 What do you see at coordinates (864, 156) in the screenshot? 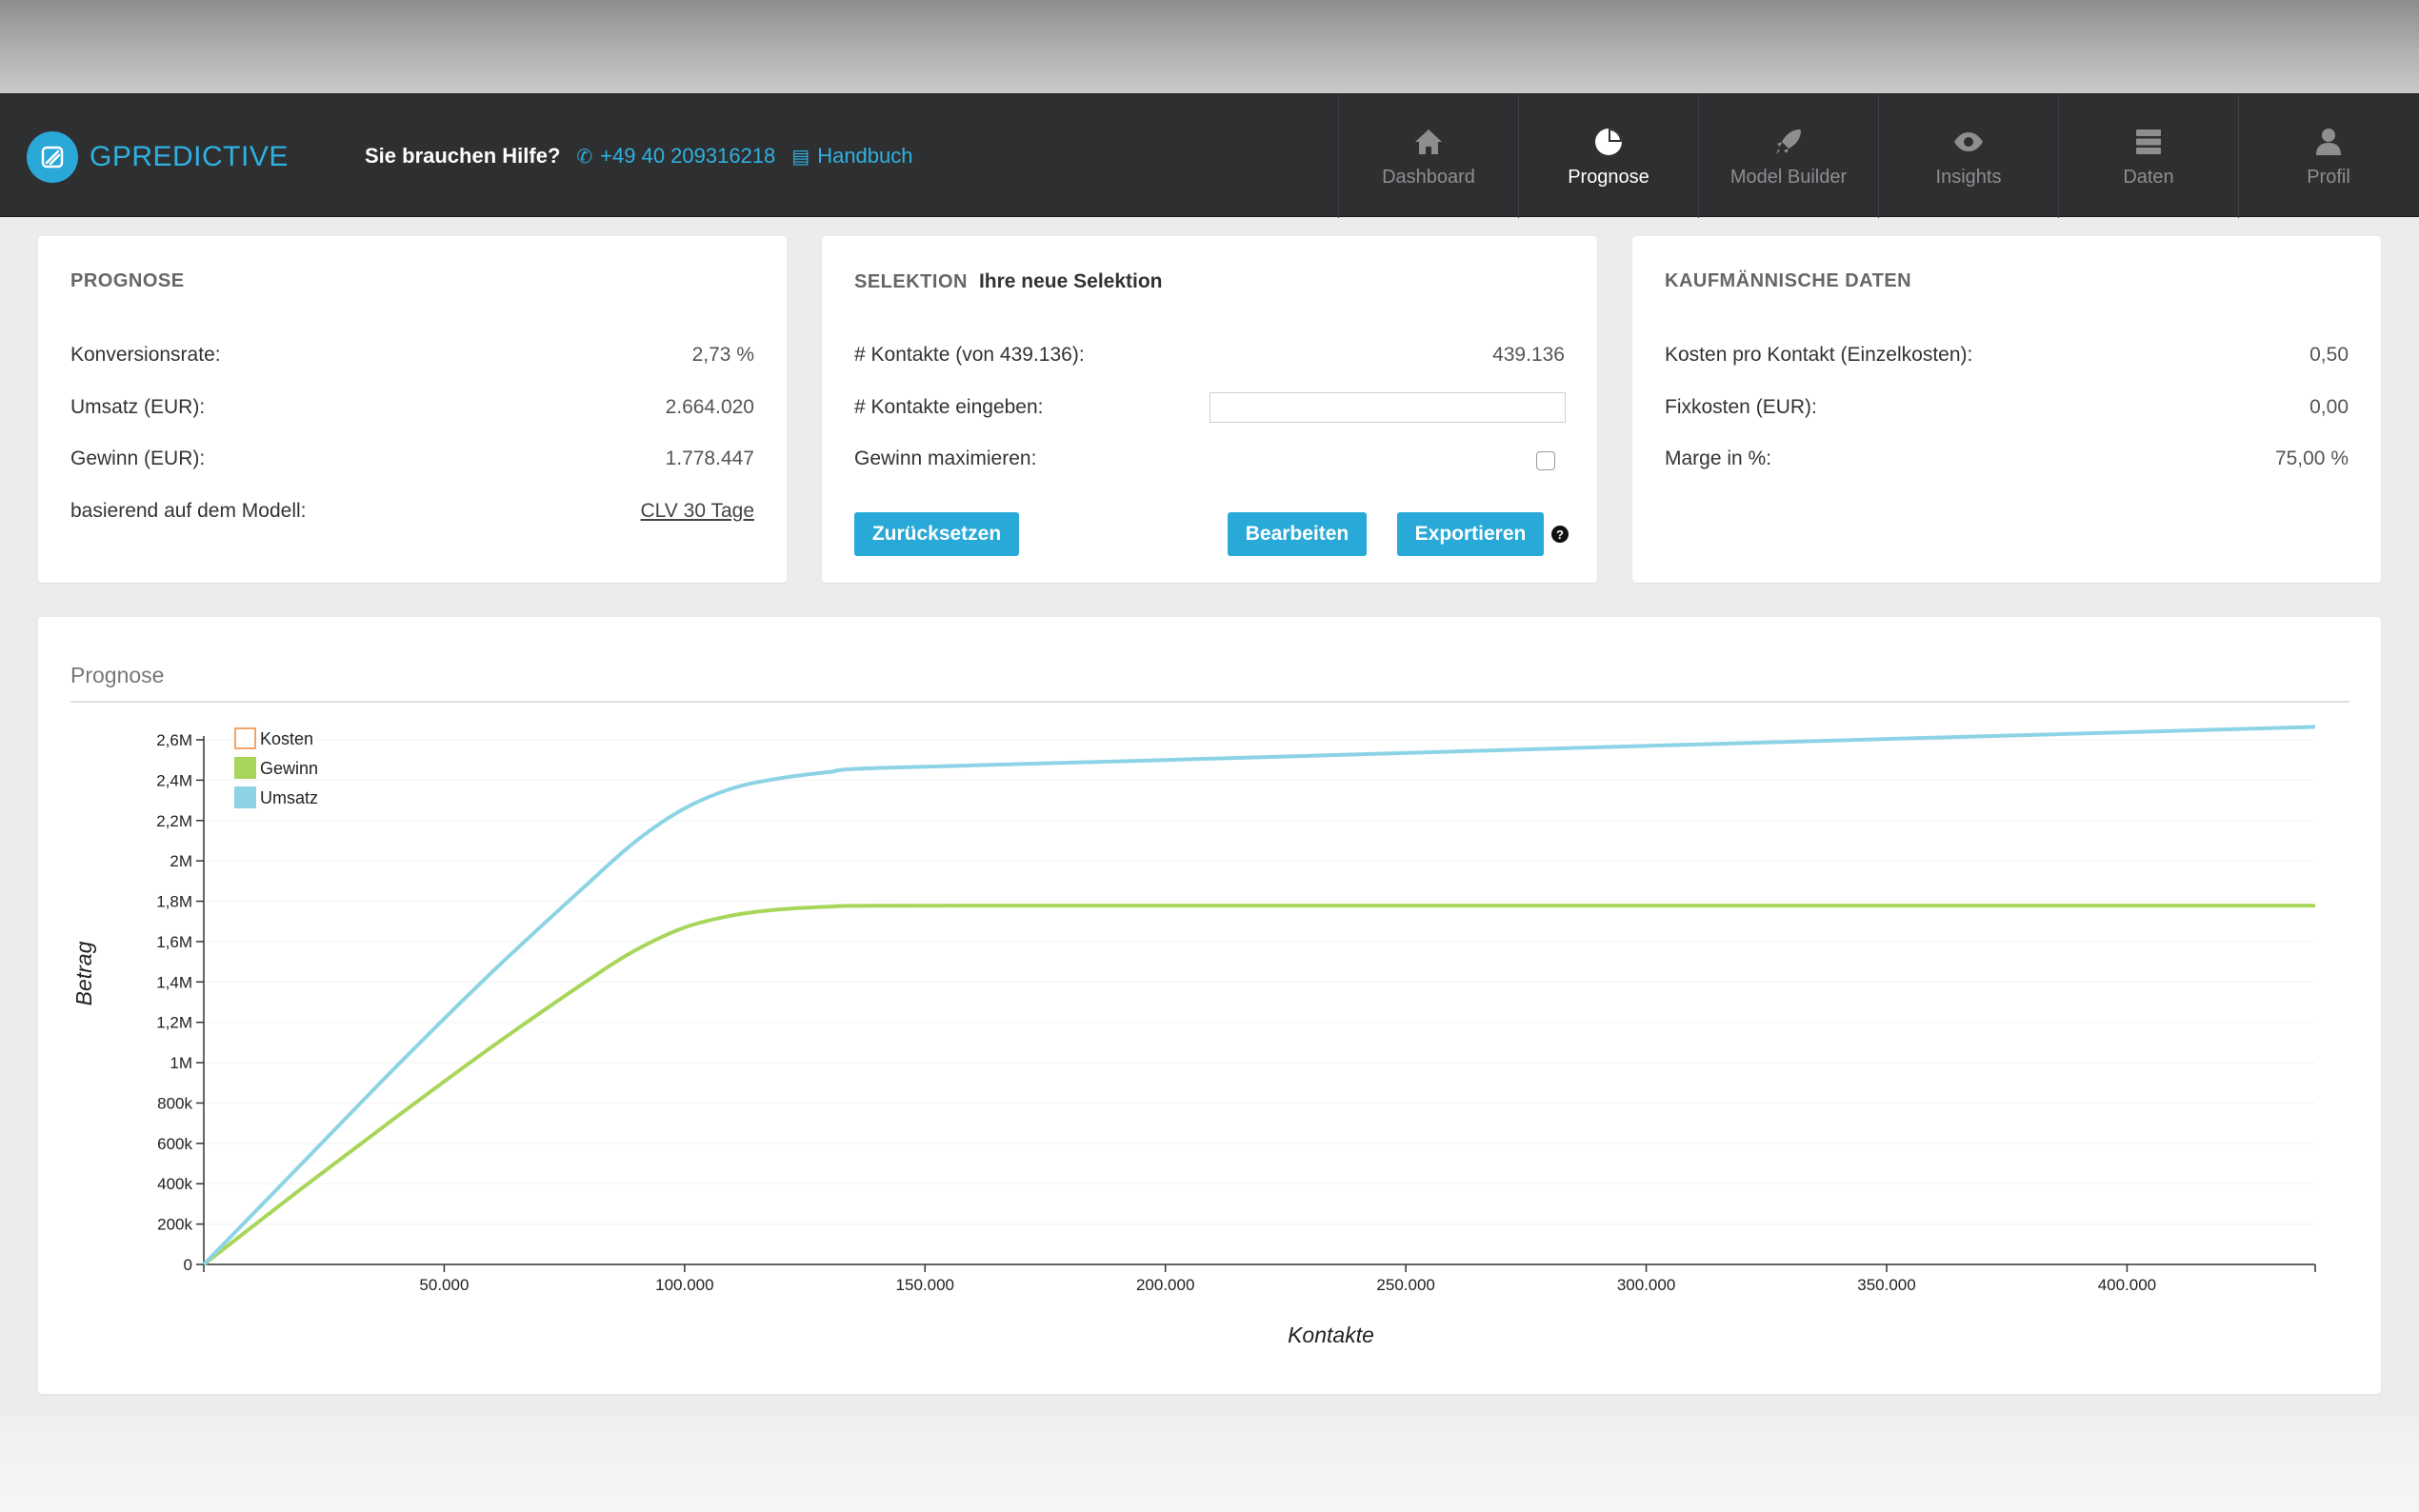
I see `manual-link: Handbuch` at bounding box center [864, 156].